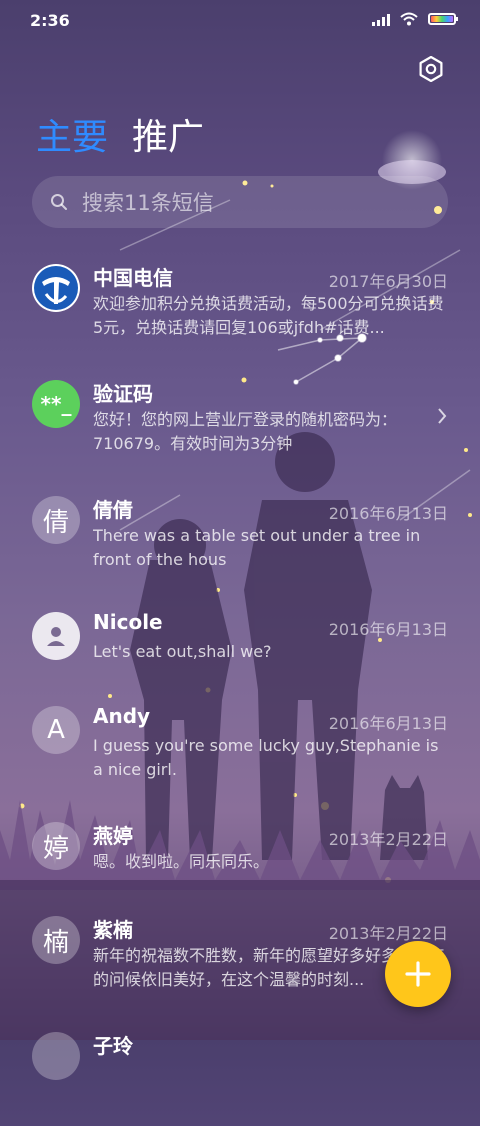 This screenshot has height=1126, width=480. What do you see at coordinates (56, 940) in the screenshot?
I see `avatar: 楠` at bounding box center [56, 940].